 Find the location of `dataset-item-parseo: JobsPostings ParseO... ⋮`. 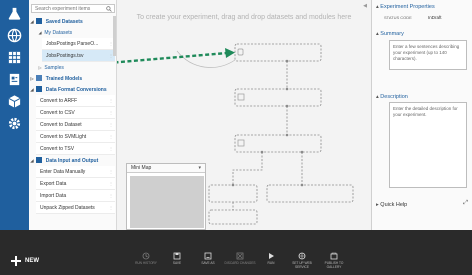

dataset-item-parseo: JobsPostings ParseO... ⋮ is located at coordinates (78, 44).